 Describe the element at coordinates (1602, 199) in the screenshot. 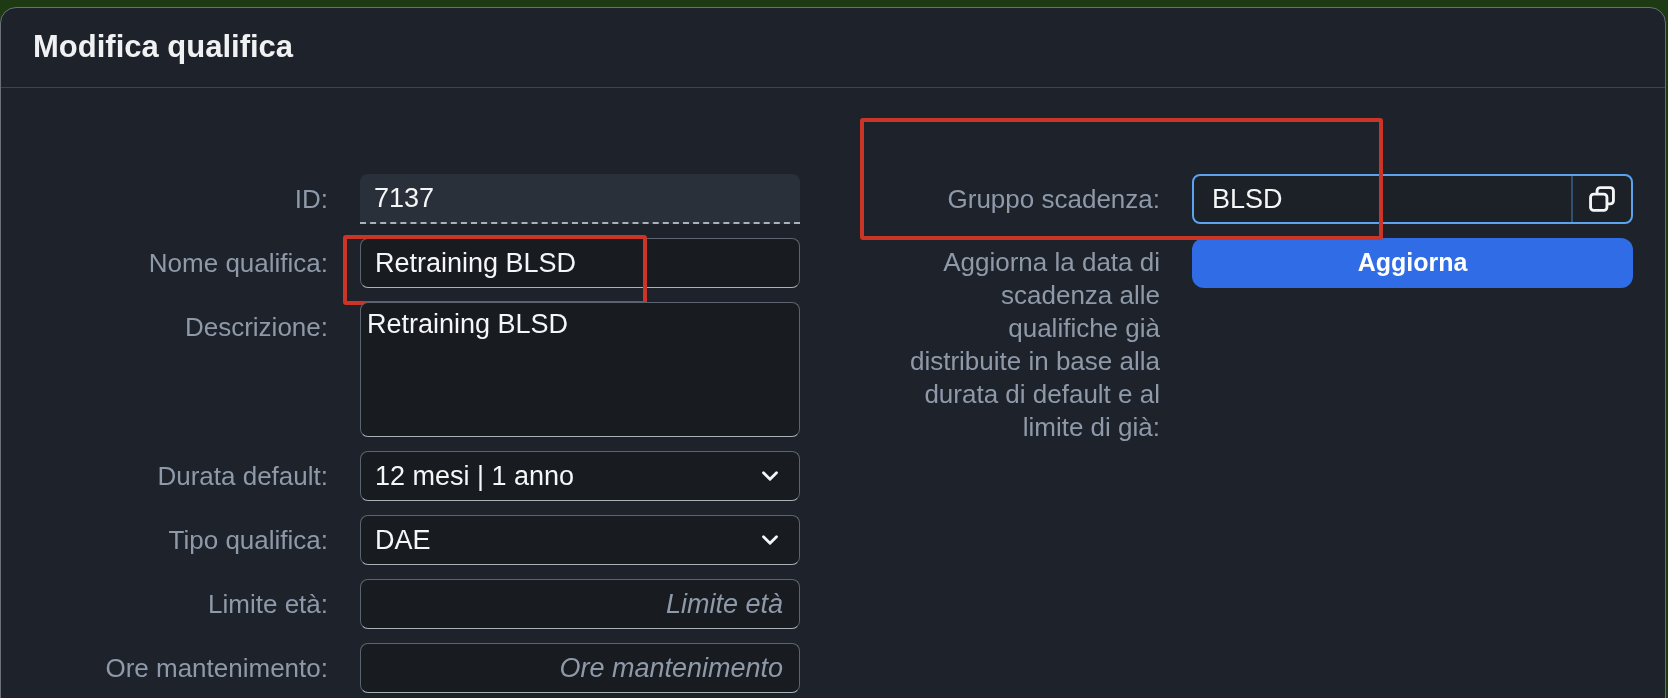

I see `copy-icon` at that location.